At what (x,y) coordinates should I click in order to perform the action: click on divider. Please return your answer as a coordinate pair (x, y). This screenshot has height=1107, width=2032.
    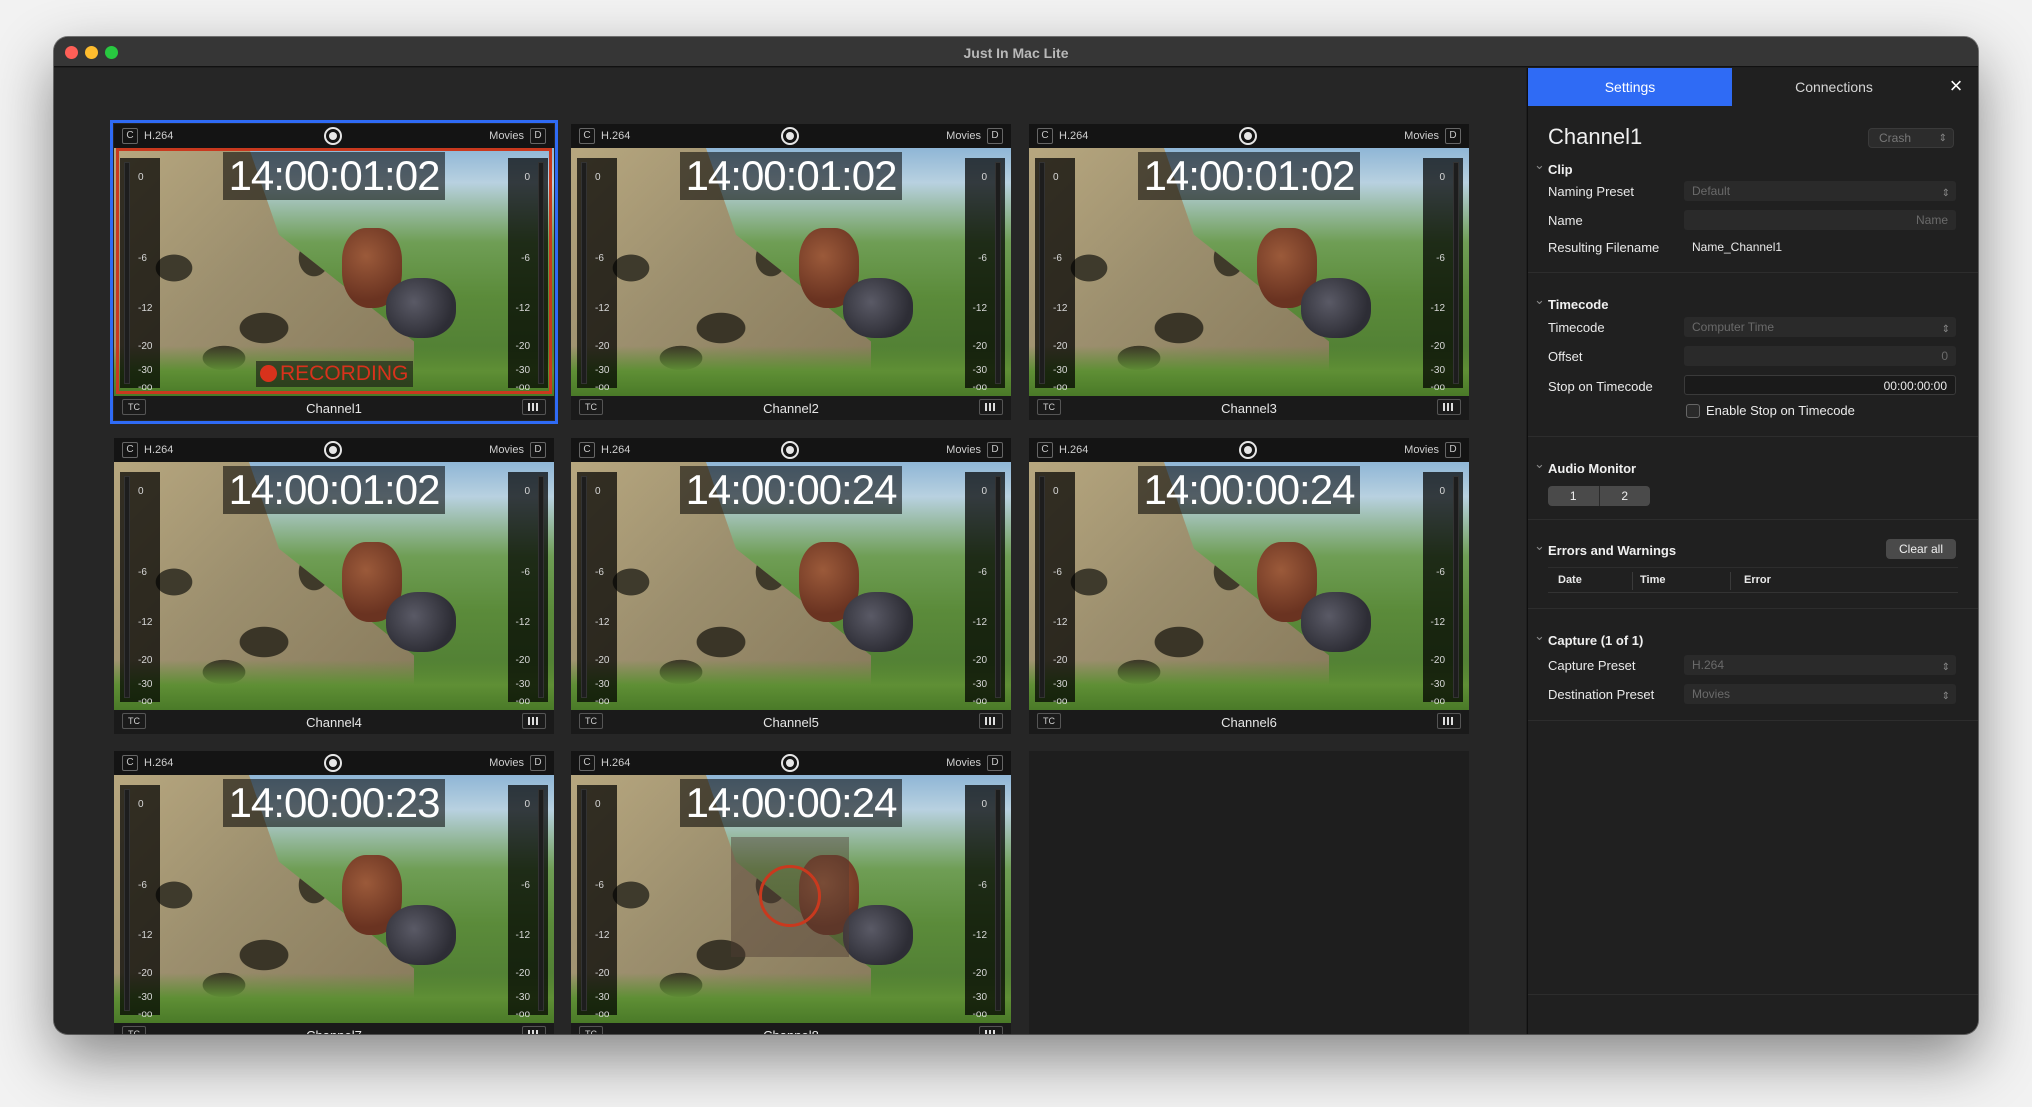
    Looking at the image, I should click on (1753, 519).